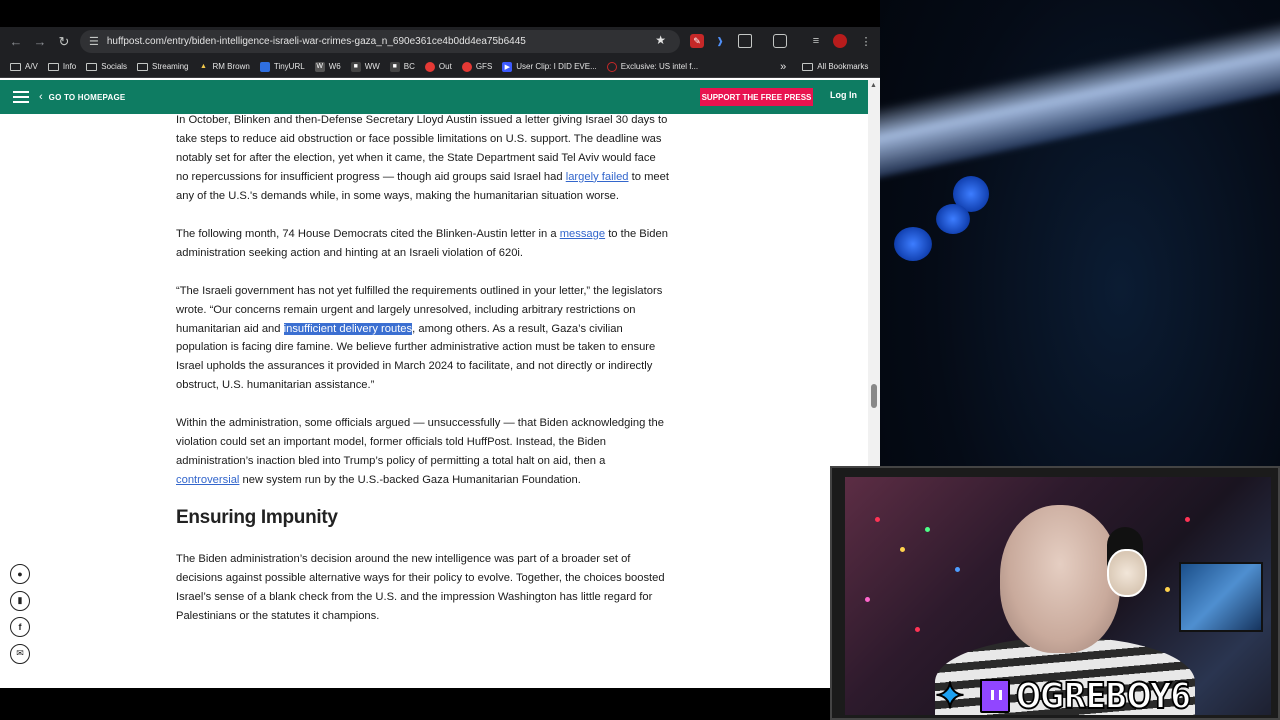 This screenshot has height=720, width=1280. I want to click on bookmark-link: TinyURL, so click(282, 66).